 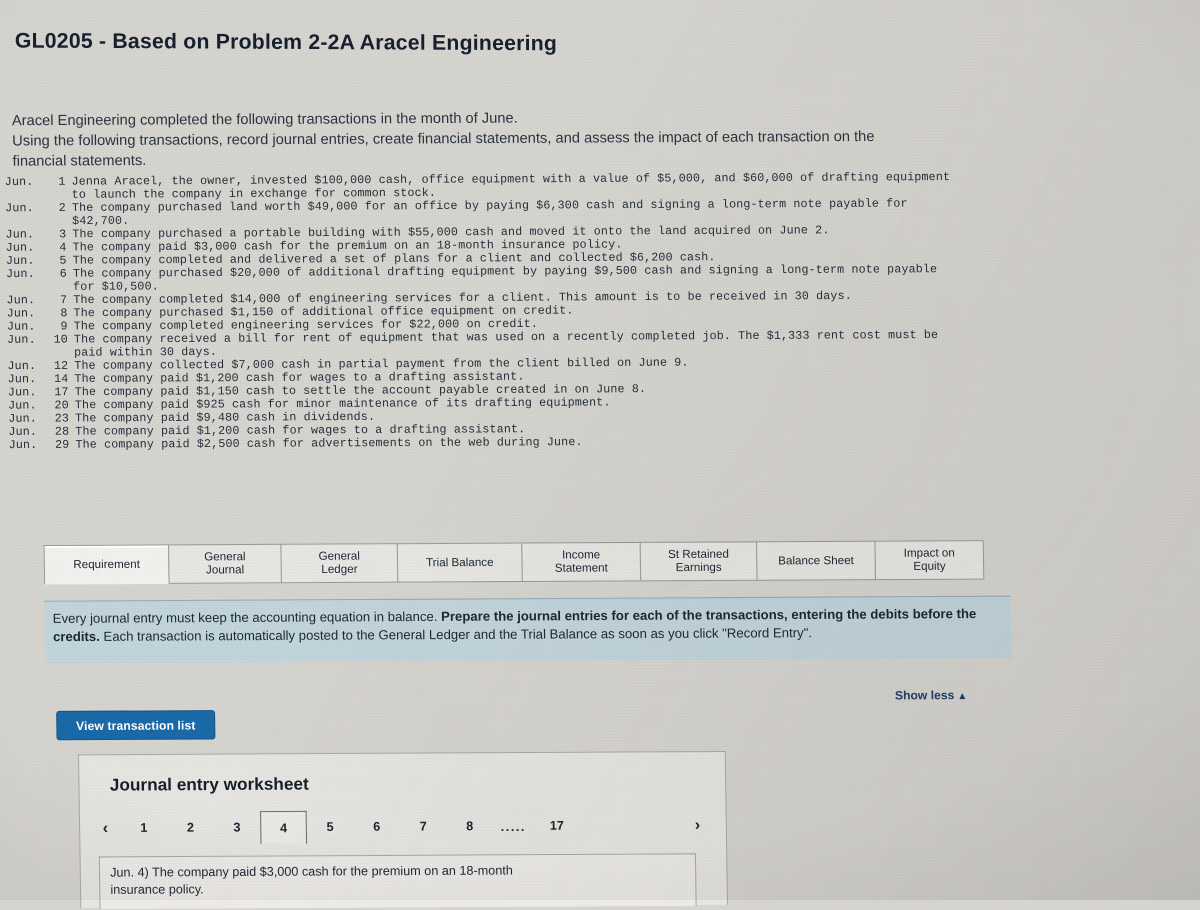 What do you see at coordinates (62, 419) in the screenshot?
I see `transaction-number: 23` at bounding box center [62, 419].